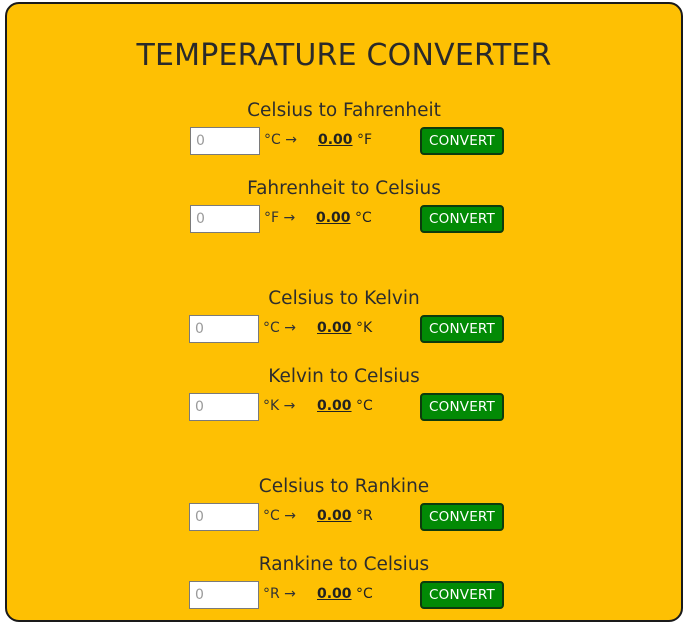  Describe the element at coordinates (364, 328) in the screenshot. I see `to-unit-label: °K` at that location.